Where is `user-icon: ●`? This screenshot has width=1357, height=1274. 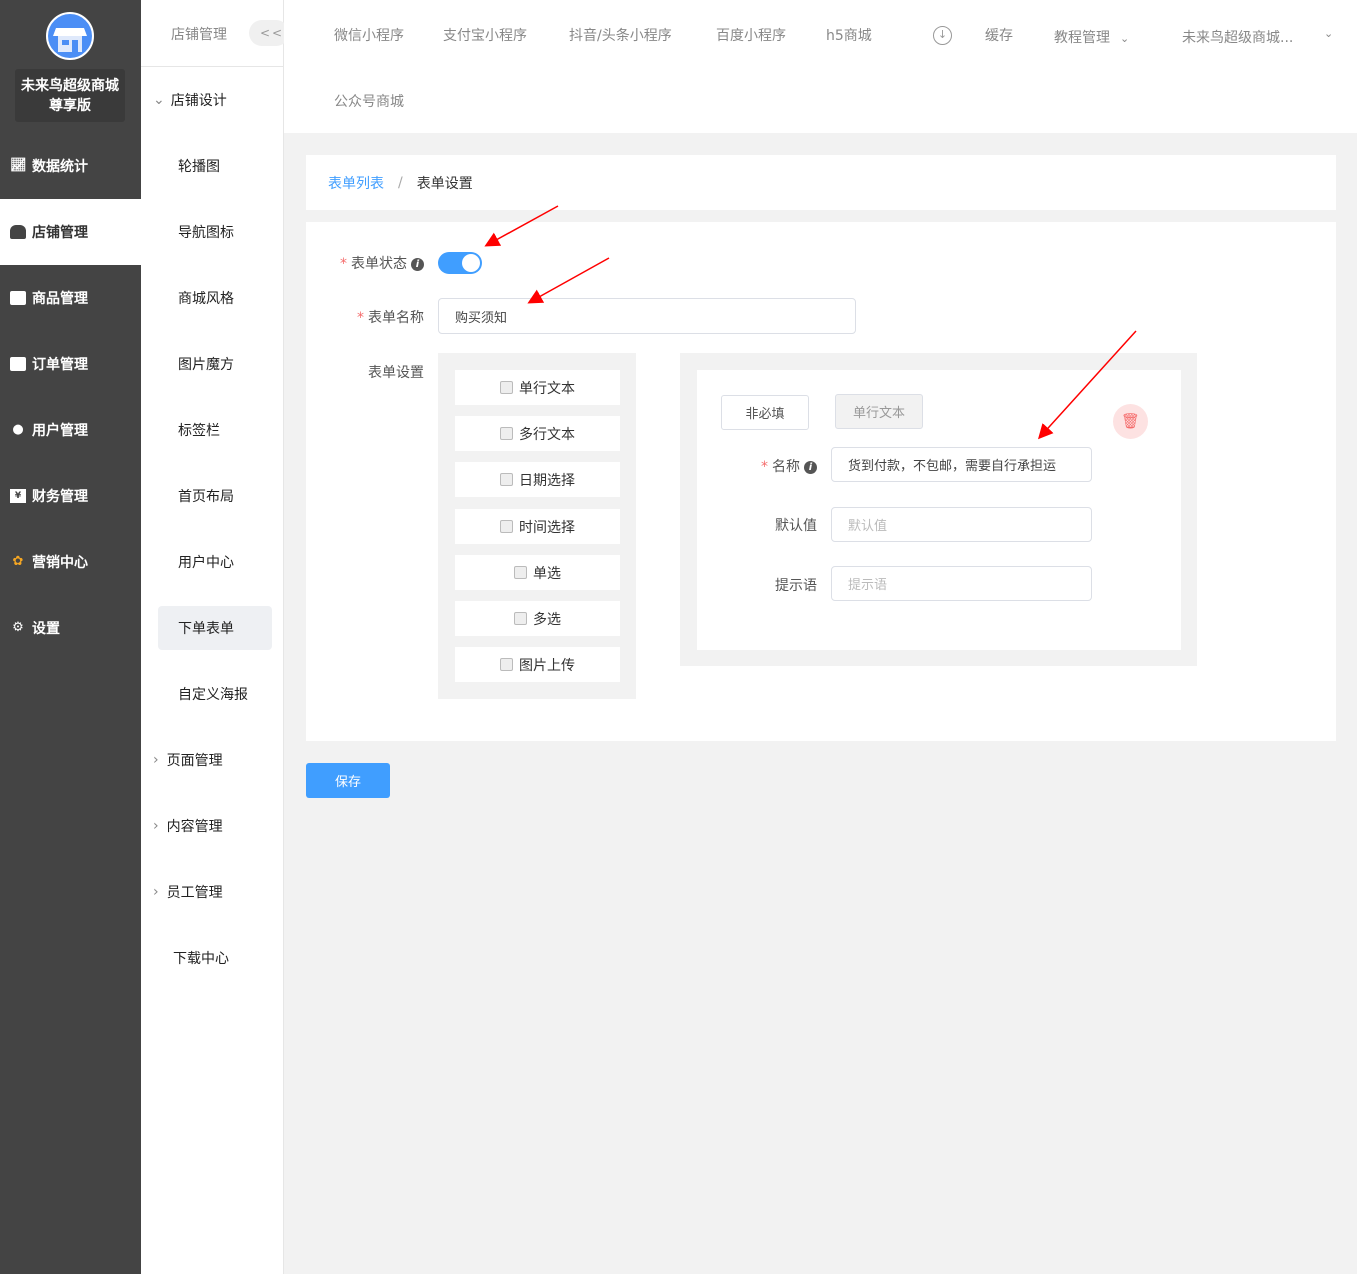
user-icon: ● is located at coordinates (18, 429).